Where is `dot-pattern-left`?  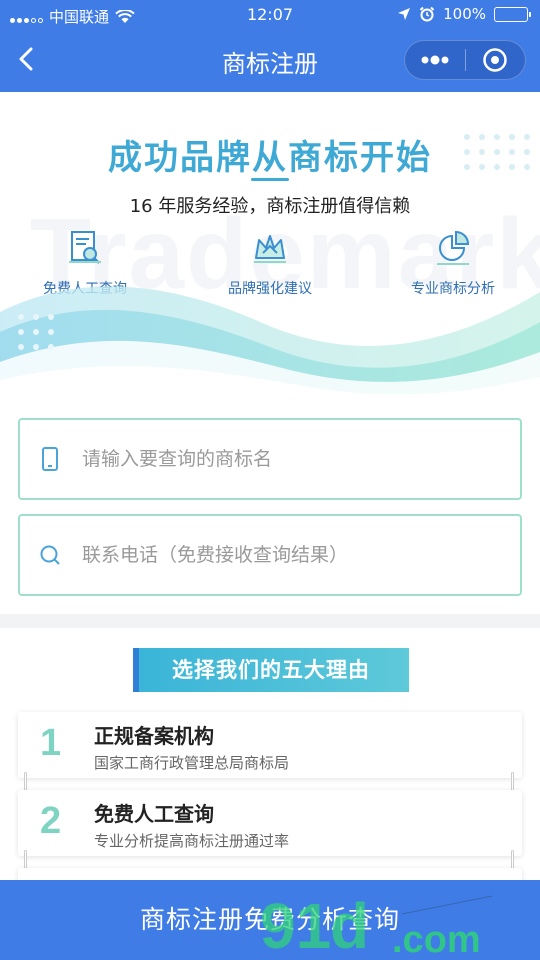
dot-pattern-left is located at coordinates (36, 332).